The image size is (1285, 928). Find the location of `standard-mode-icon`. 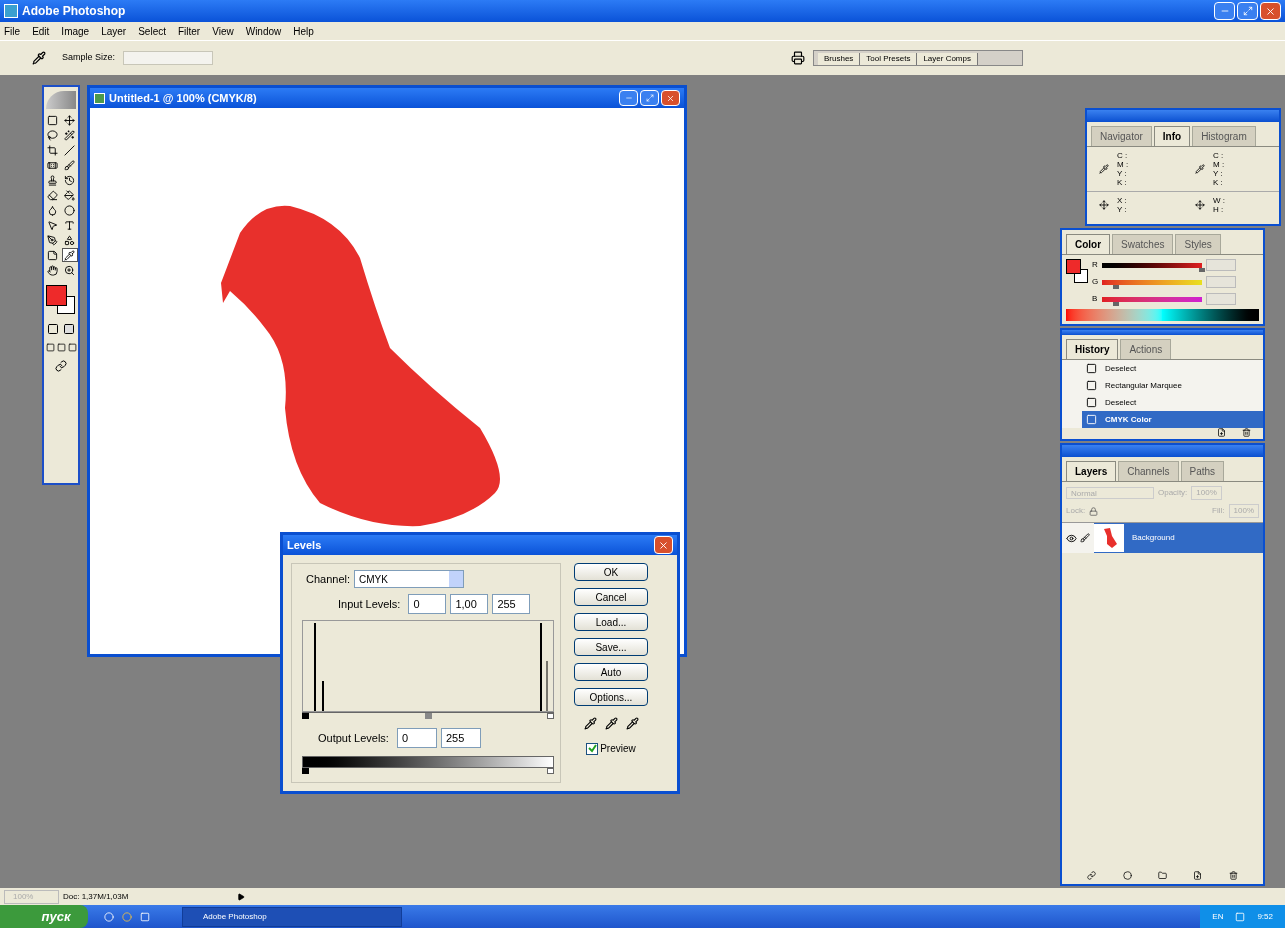

standard-mode-icon is located at coordinates (53, 329).